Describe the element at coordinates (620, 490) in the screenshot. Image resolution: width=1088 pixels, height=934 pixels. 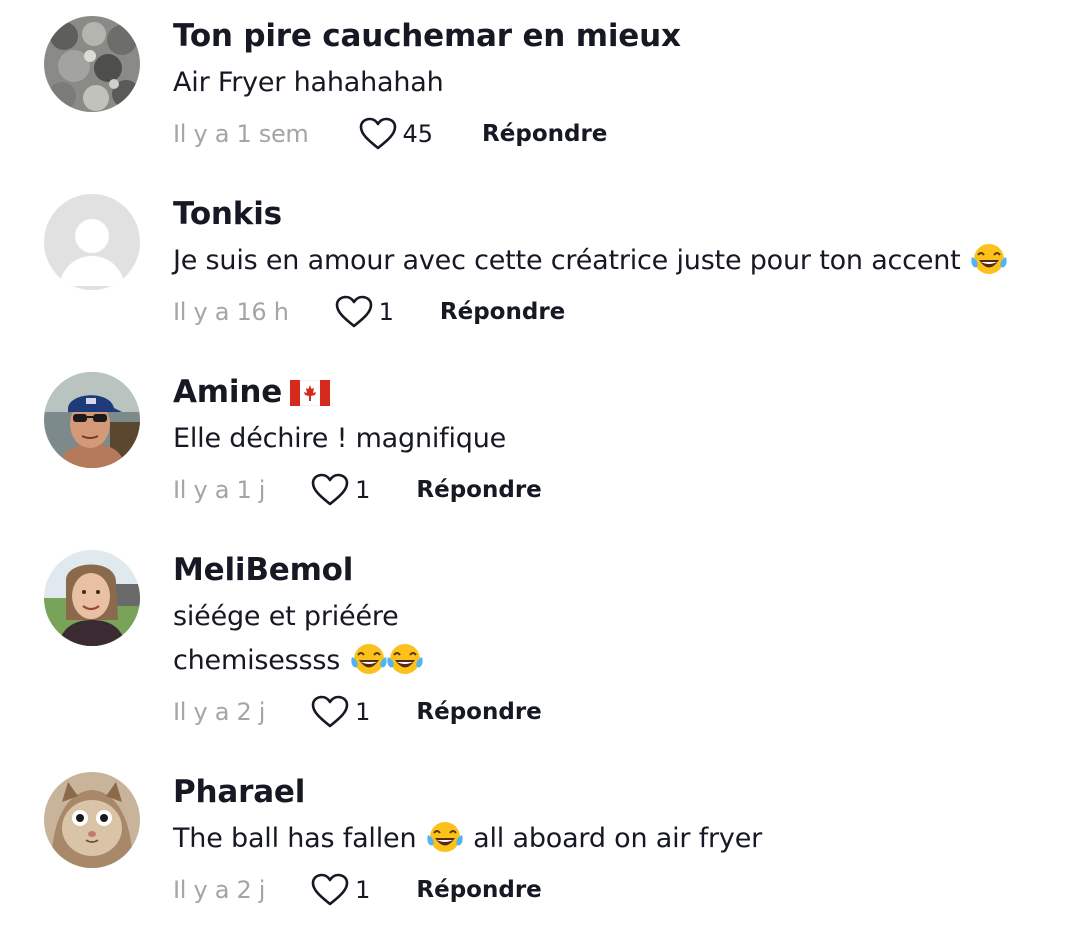
I see `comment-meta: Il y a 1 j 1 Répondre` at that location.